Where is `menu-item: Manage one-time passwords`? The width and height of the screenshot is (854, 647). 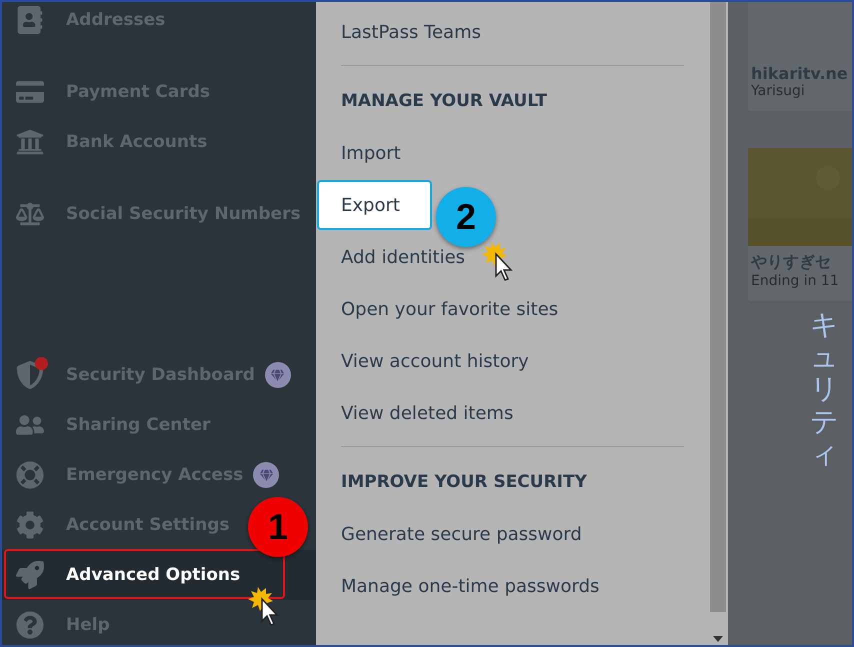 menu-item: Manage one-time passwords is located at coordinates (470, 586).